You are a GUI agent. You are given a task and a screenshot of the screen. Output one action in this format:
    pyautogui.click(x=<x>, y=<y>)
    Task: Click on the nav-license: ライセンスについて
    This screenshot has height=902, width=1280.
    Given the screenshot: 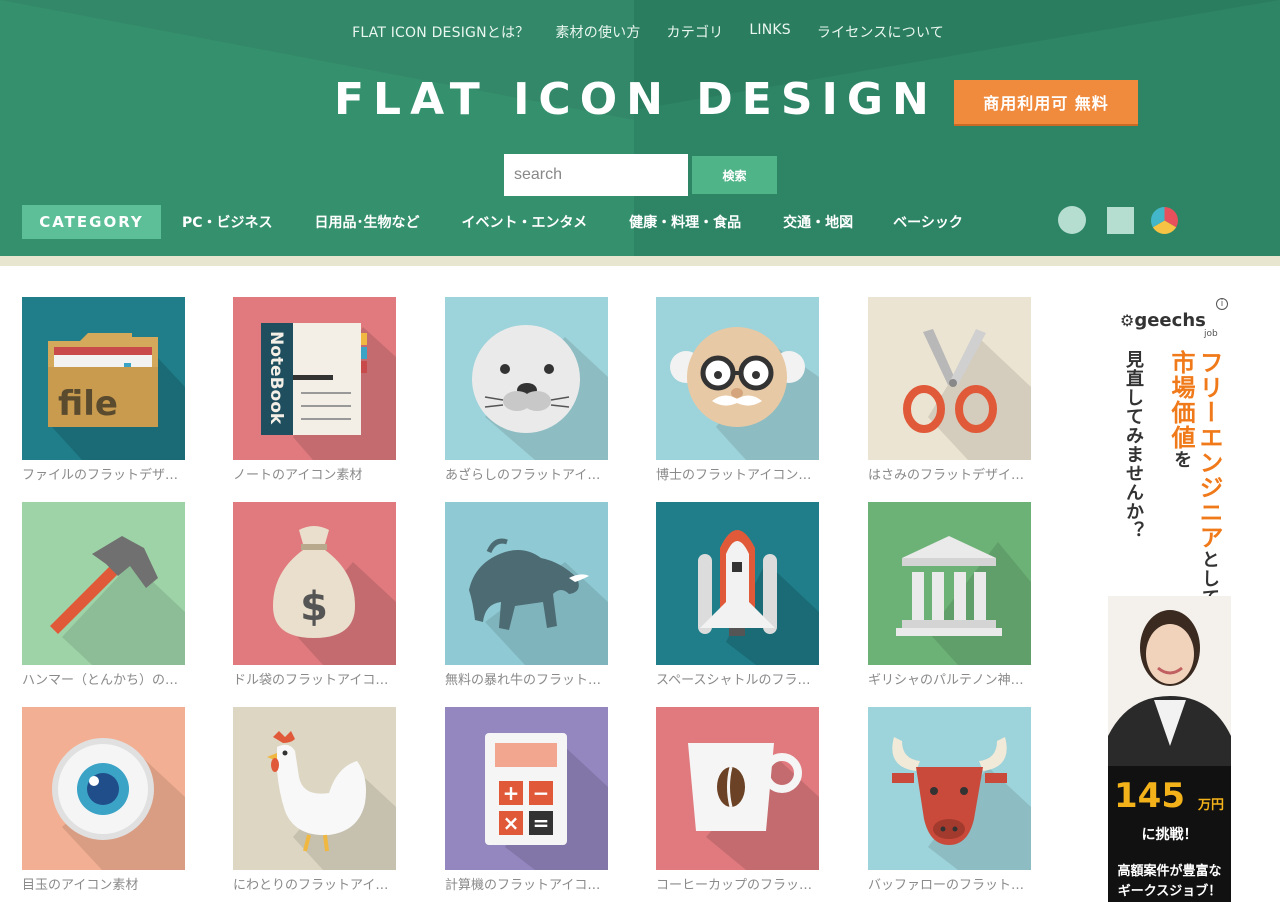 What is the action you would take?
    pyautogui.click(x=880, y=32)
    